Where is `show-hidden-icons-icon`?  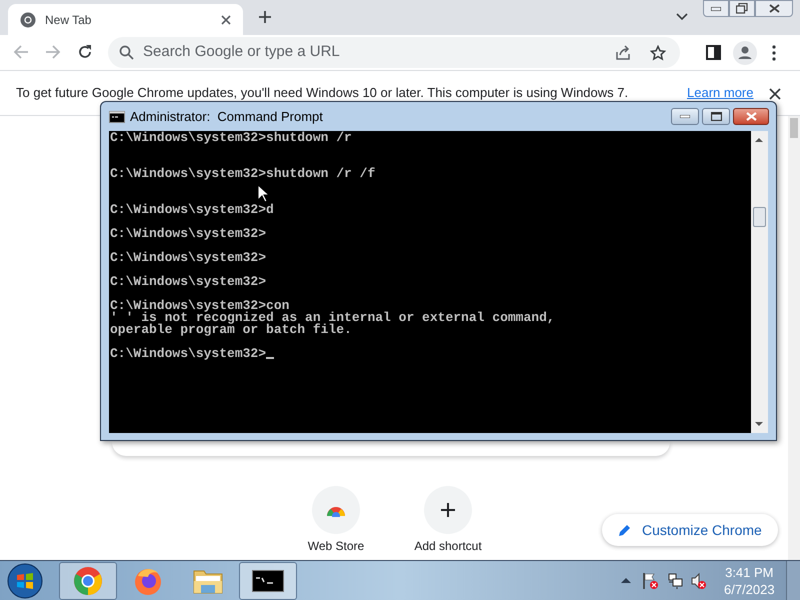
show-hidden-icons-icon is located at coordinates (626, 580).